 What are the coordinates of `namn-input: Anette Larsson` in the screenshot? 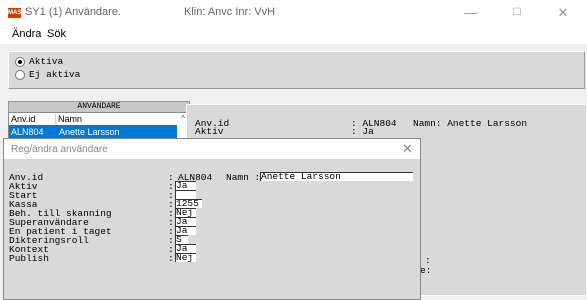 It's located at (336, 176).